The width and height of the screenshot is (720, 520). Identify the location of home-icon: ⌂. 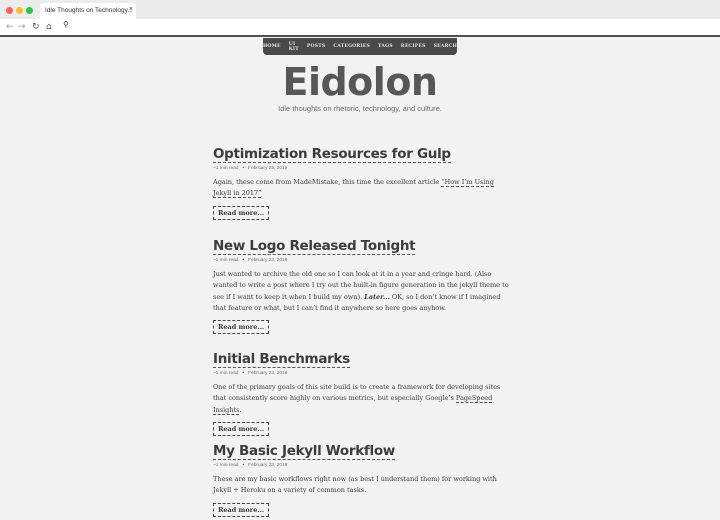
(49, 27).